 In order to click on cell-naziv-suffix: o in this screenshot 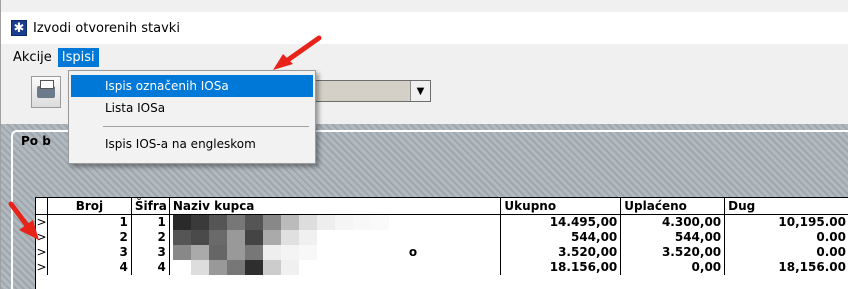, I will do `click(413, 252)`.